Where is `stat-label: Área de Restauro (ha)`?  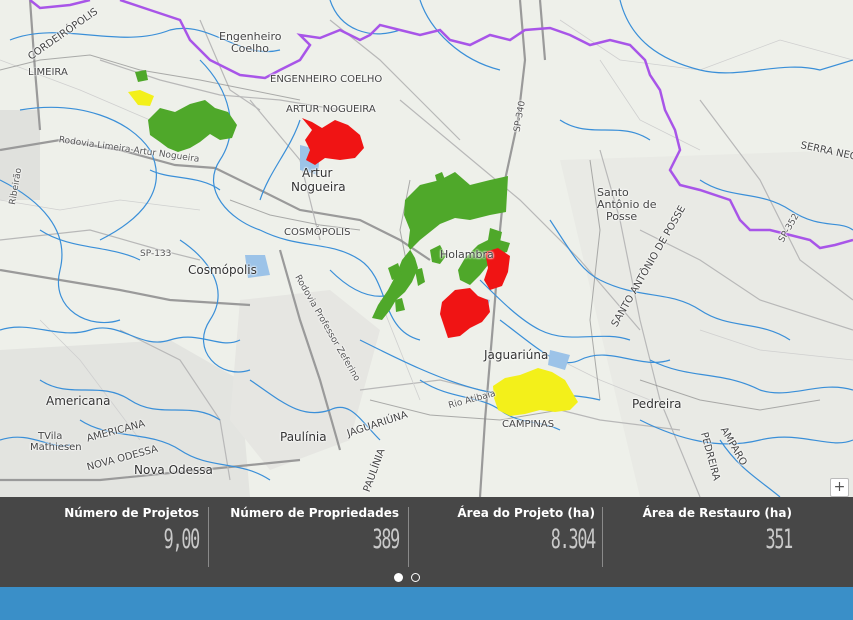
stat-label: Área de Restauro (ha) is located at coordinates (717, 513).